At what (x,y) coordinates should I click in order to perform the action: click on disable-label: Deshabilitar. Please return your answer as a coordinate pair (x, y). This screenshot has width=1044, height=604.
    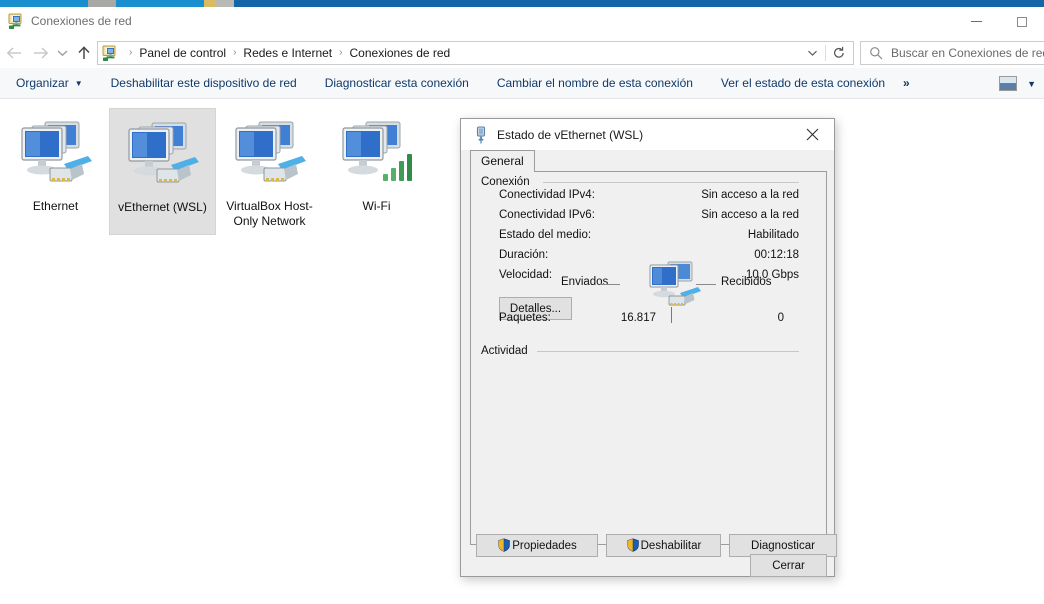
    Looking at the image, I should click on (671, 545).